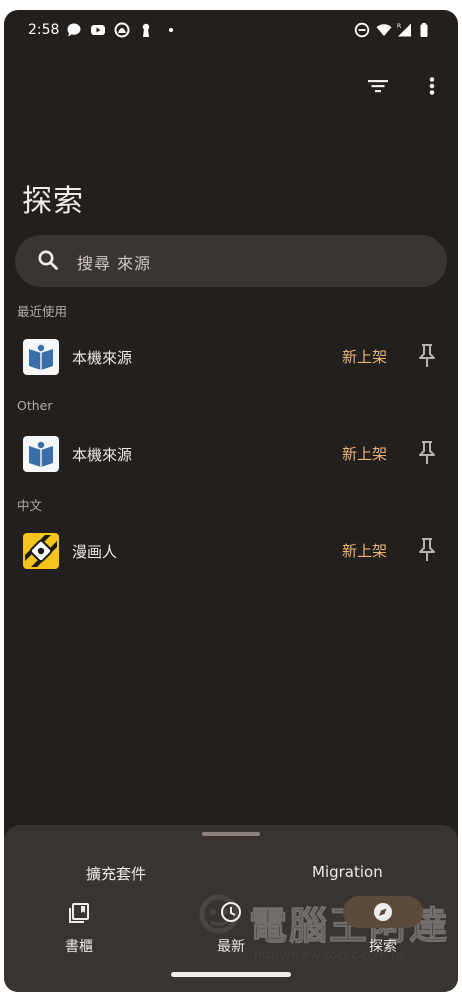  I want to click on tab-extensions: 擴充套件, so click(116, 873).